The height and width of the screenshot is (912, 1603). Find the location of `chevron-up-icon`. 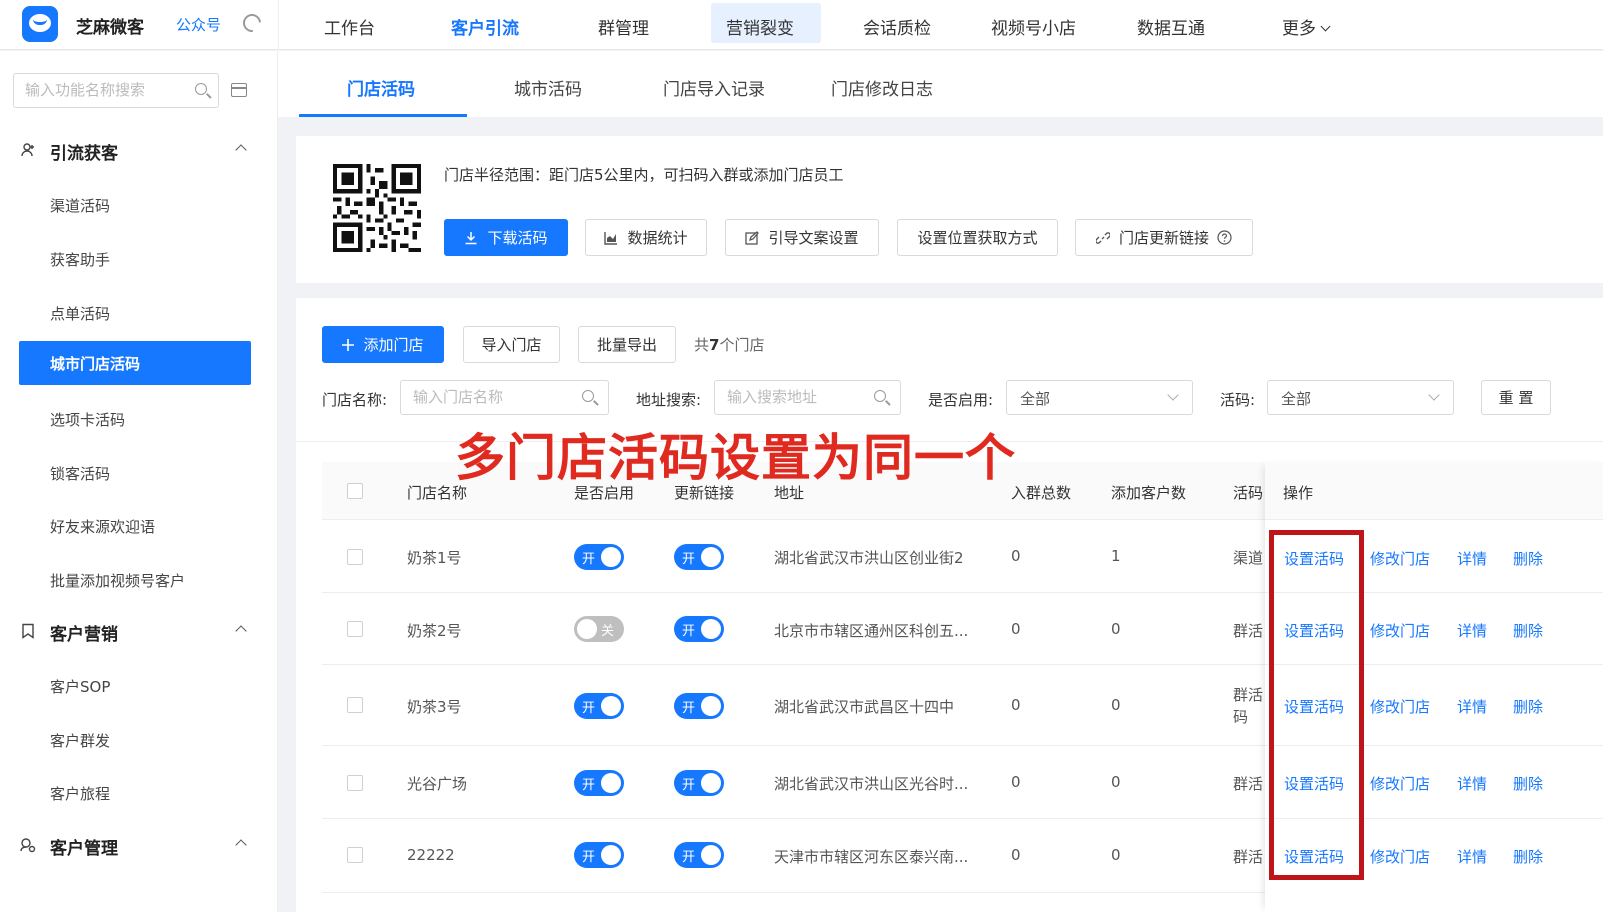

chevron-up-icon is located at coordinates (241, 150).